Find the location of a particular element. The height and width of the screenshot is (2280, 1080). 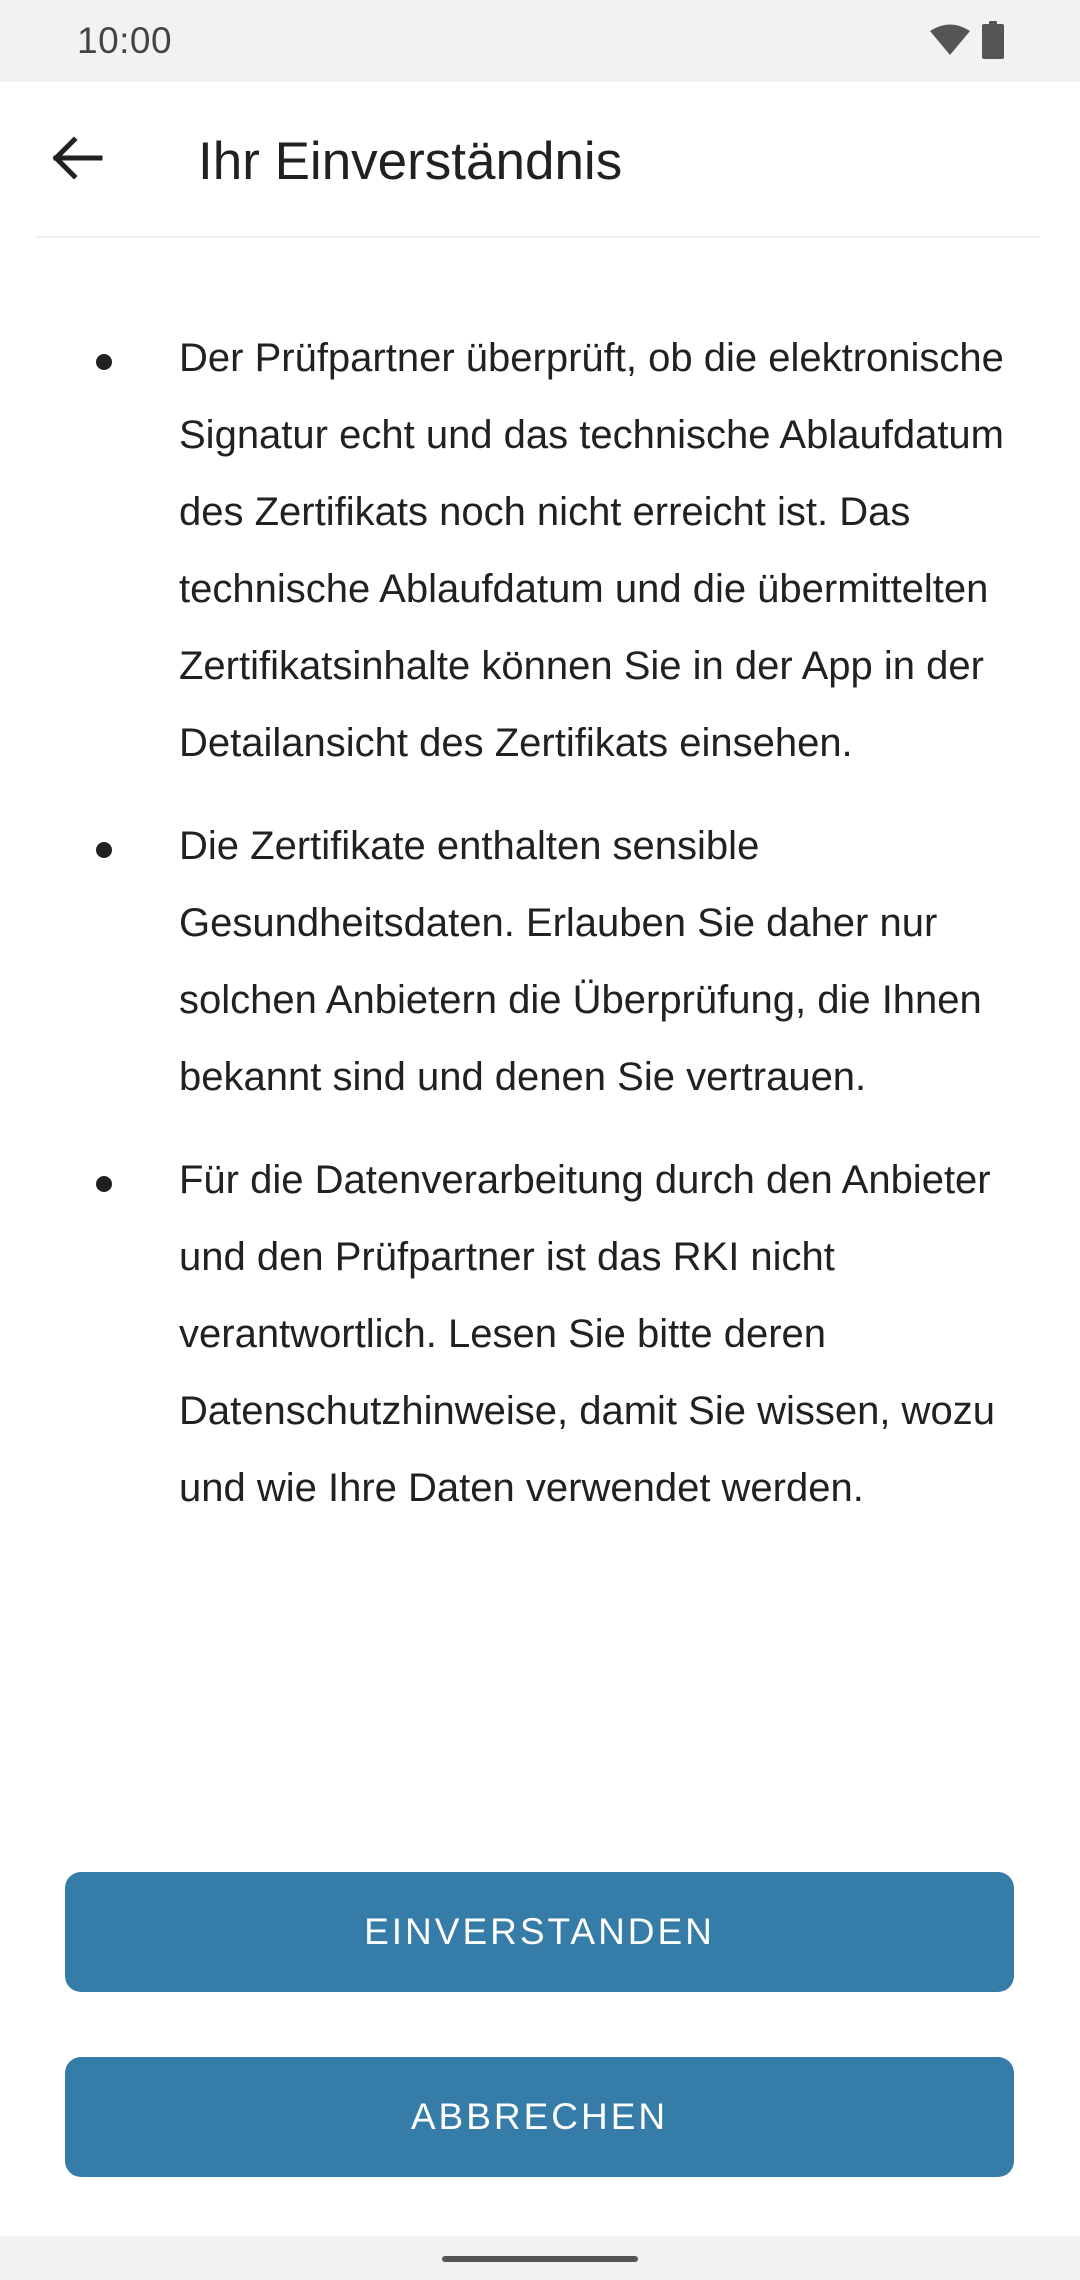

back-button is located at coordinates (77, 160).